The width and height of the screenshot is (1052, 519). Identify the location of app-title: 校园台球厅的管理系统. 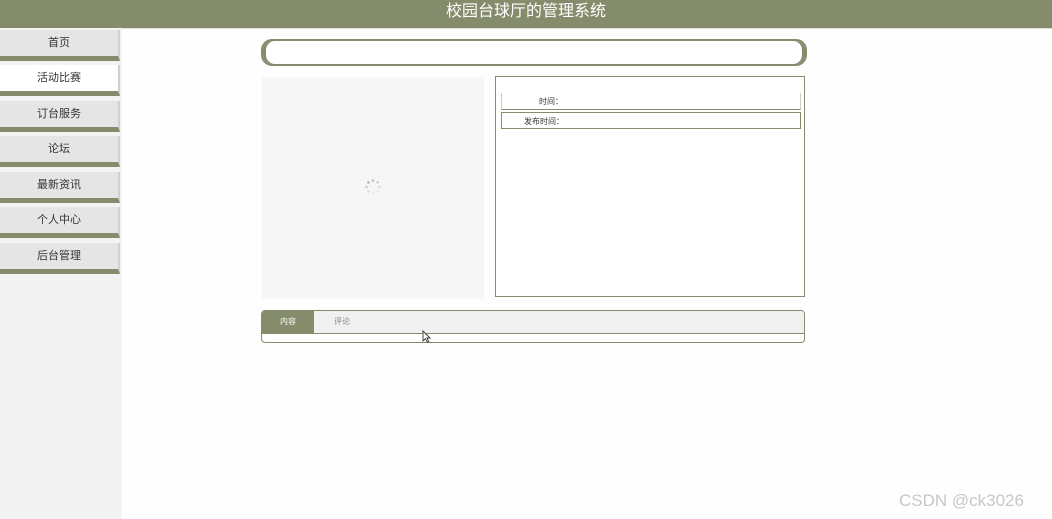
(525, 10).